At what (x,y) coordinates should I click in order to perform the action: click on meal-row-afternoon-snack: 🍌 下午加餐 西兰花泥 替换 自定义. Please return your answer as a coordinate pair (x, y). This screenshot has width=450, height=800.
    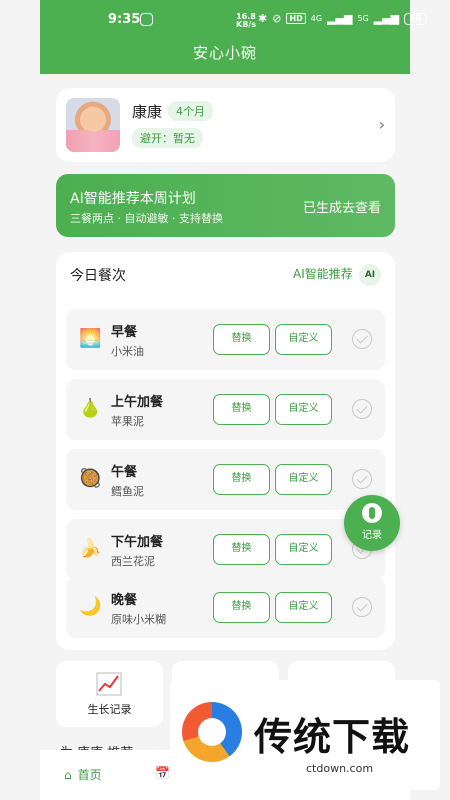
    Looking at the image, I should click on (225, 549).